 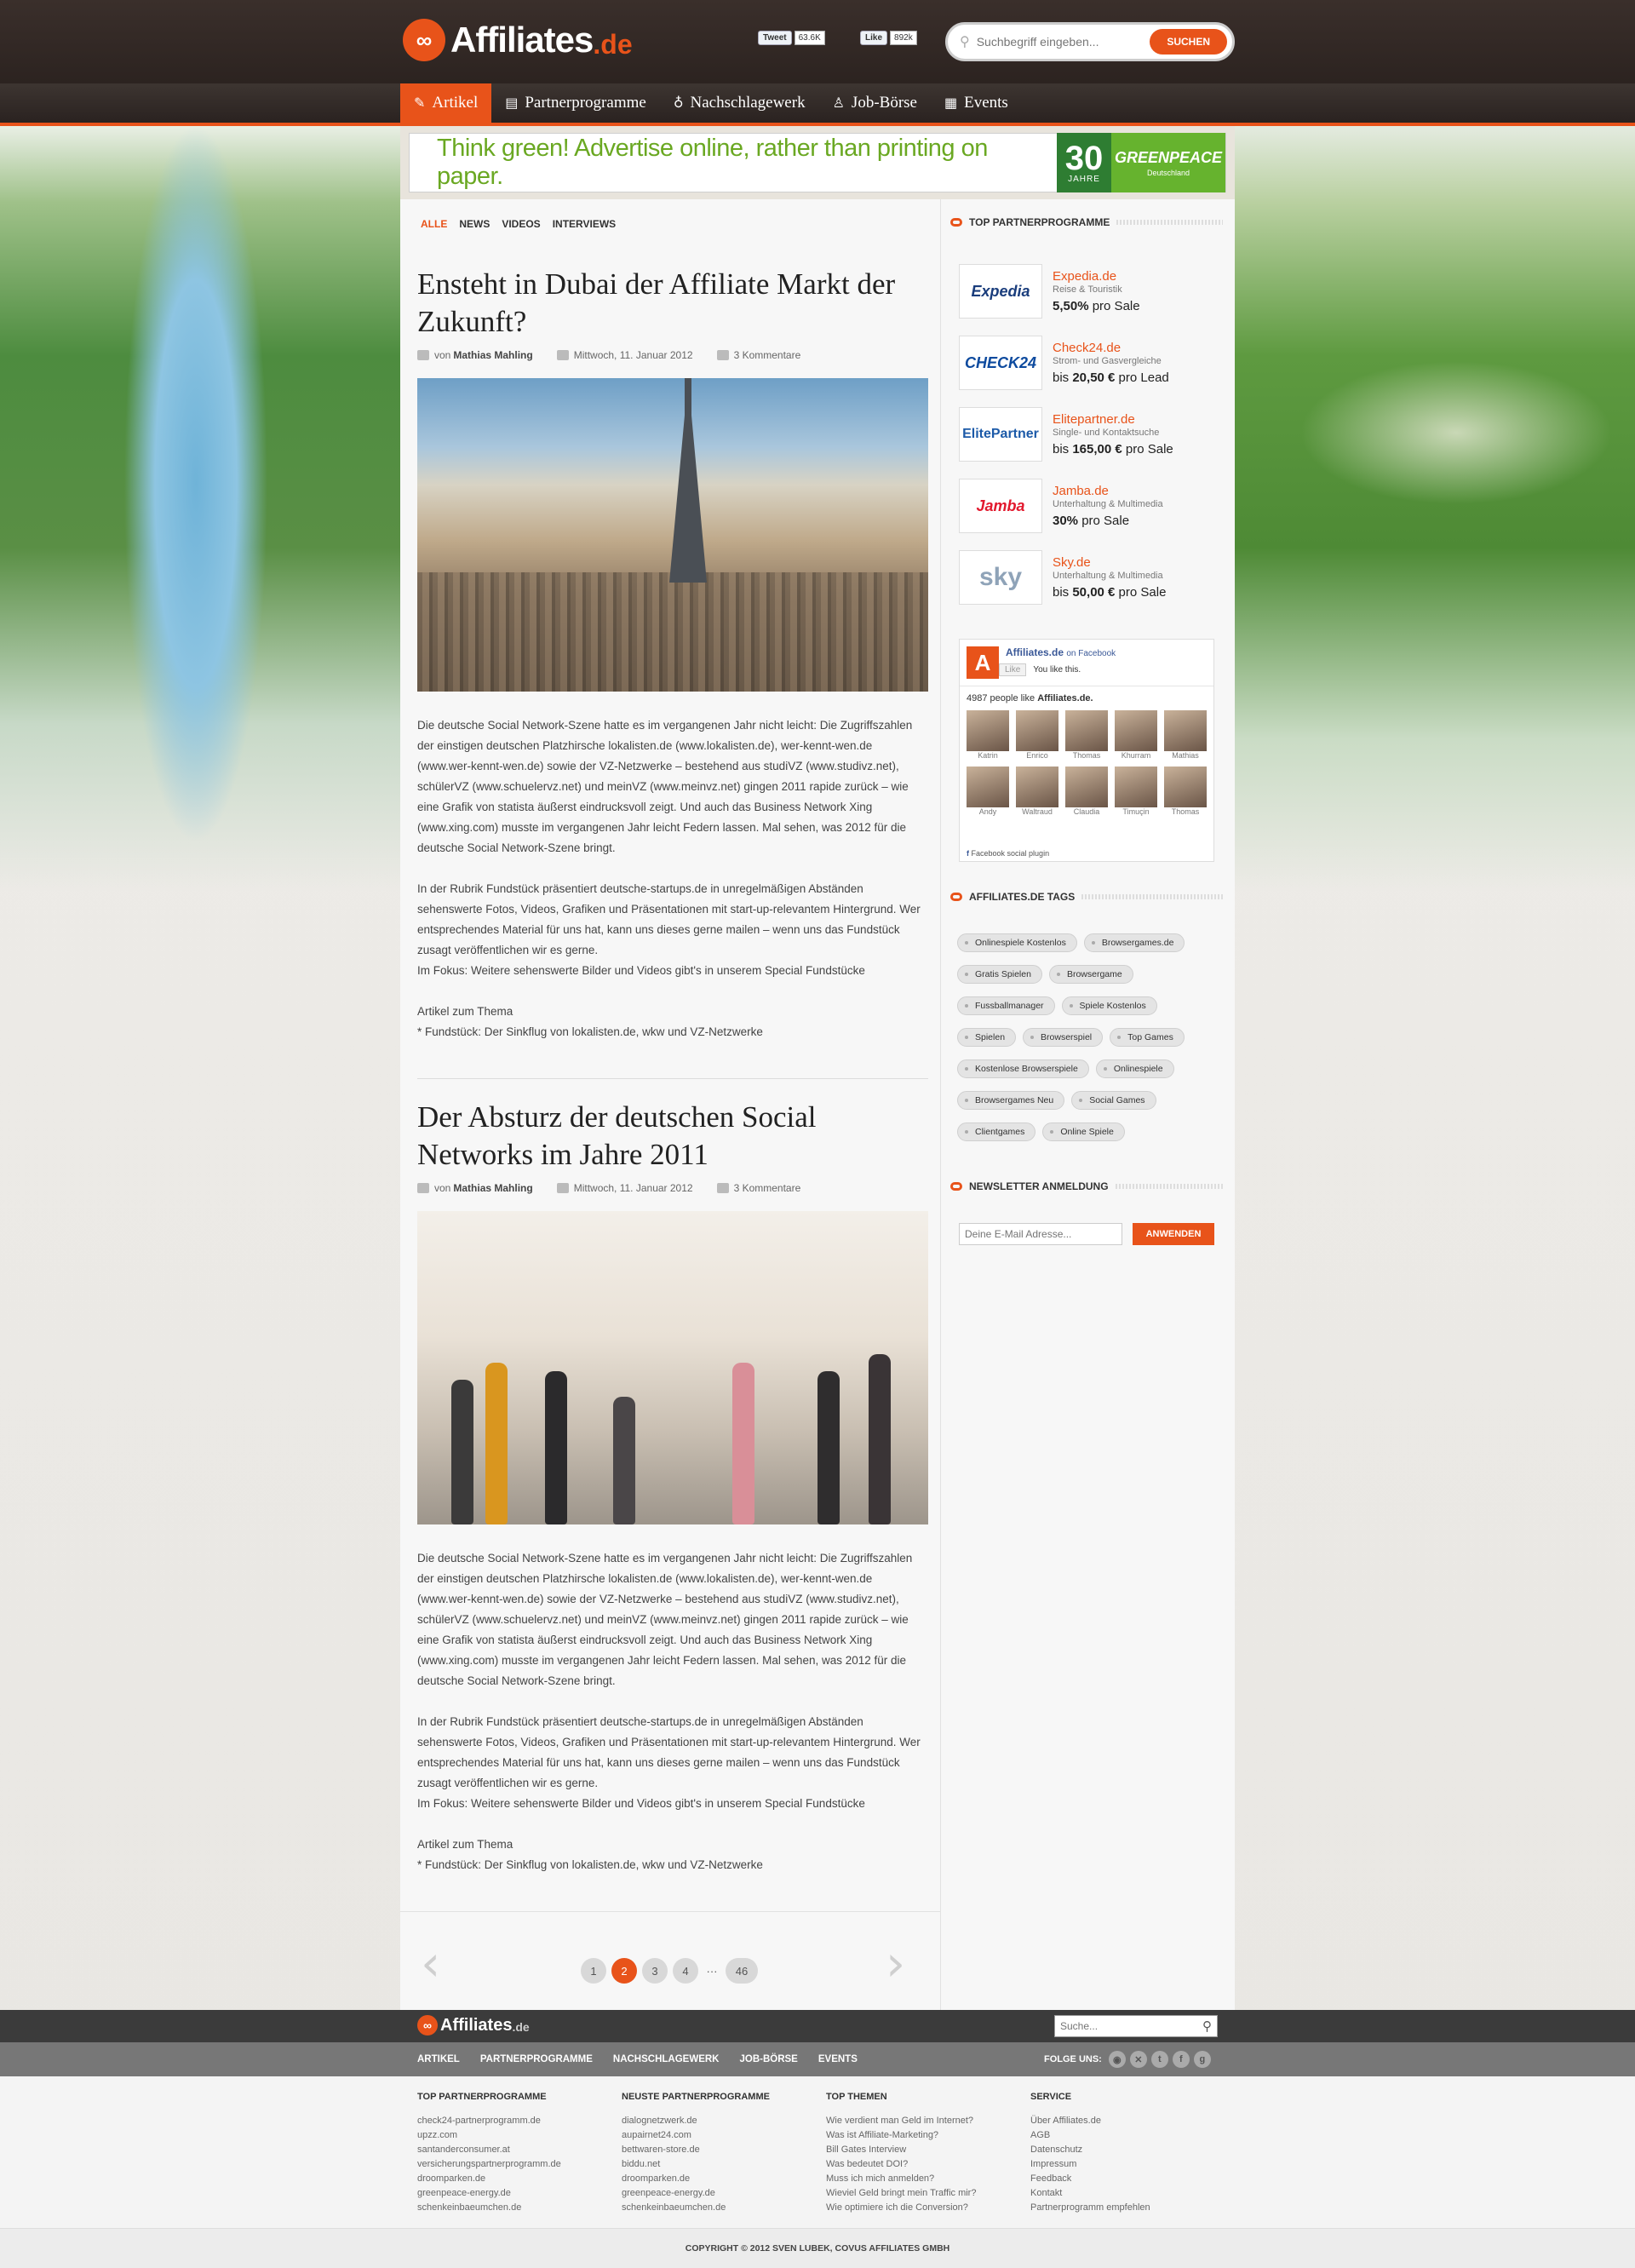 What do you see at coordinates (593, 1971) in the screenshot?
I see `page-1: 1` at bounding box center [593, 1971].